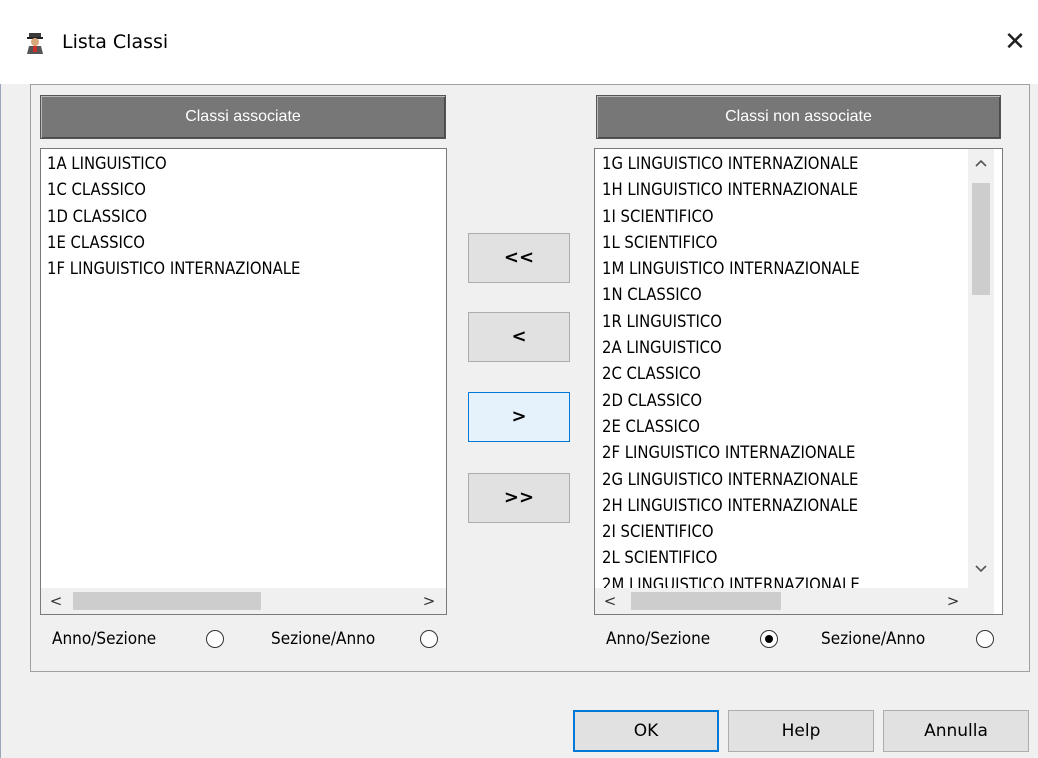  I want to click on window-title: Lista Classi, so click(115, 42).